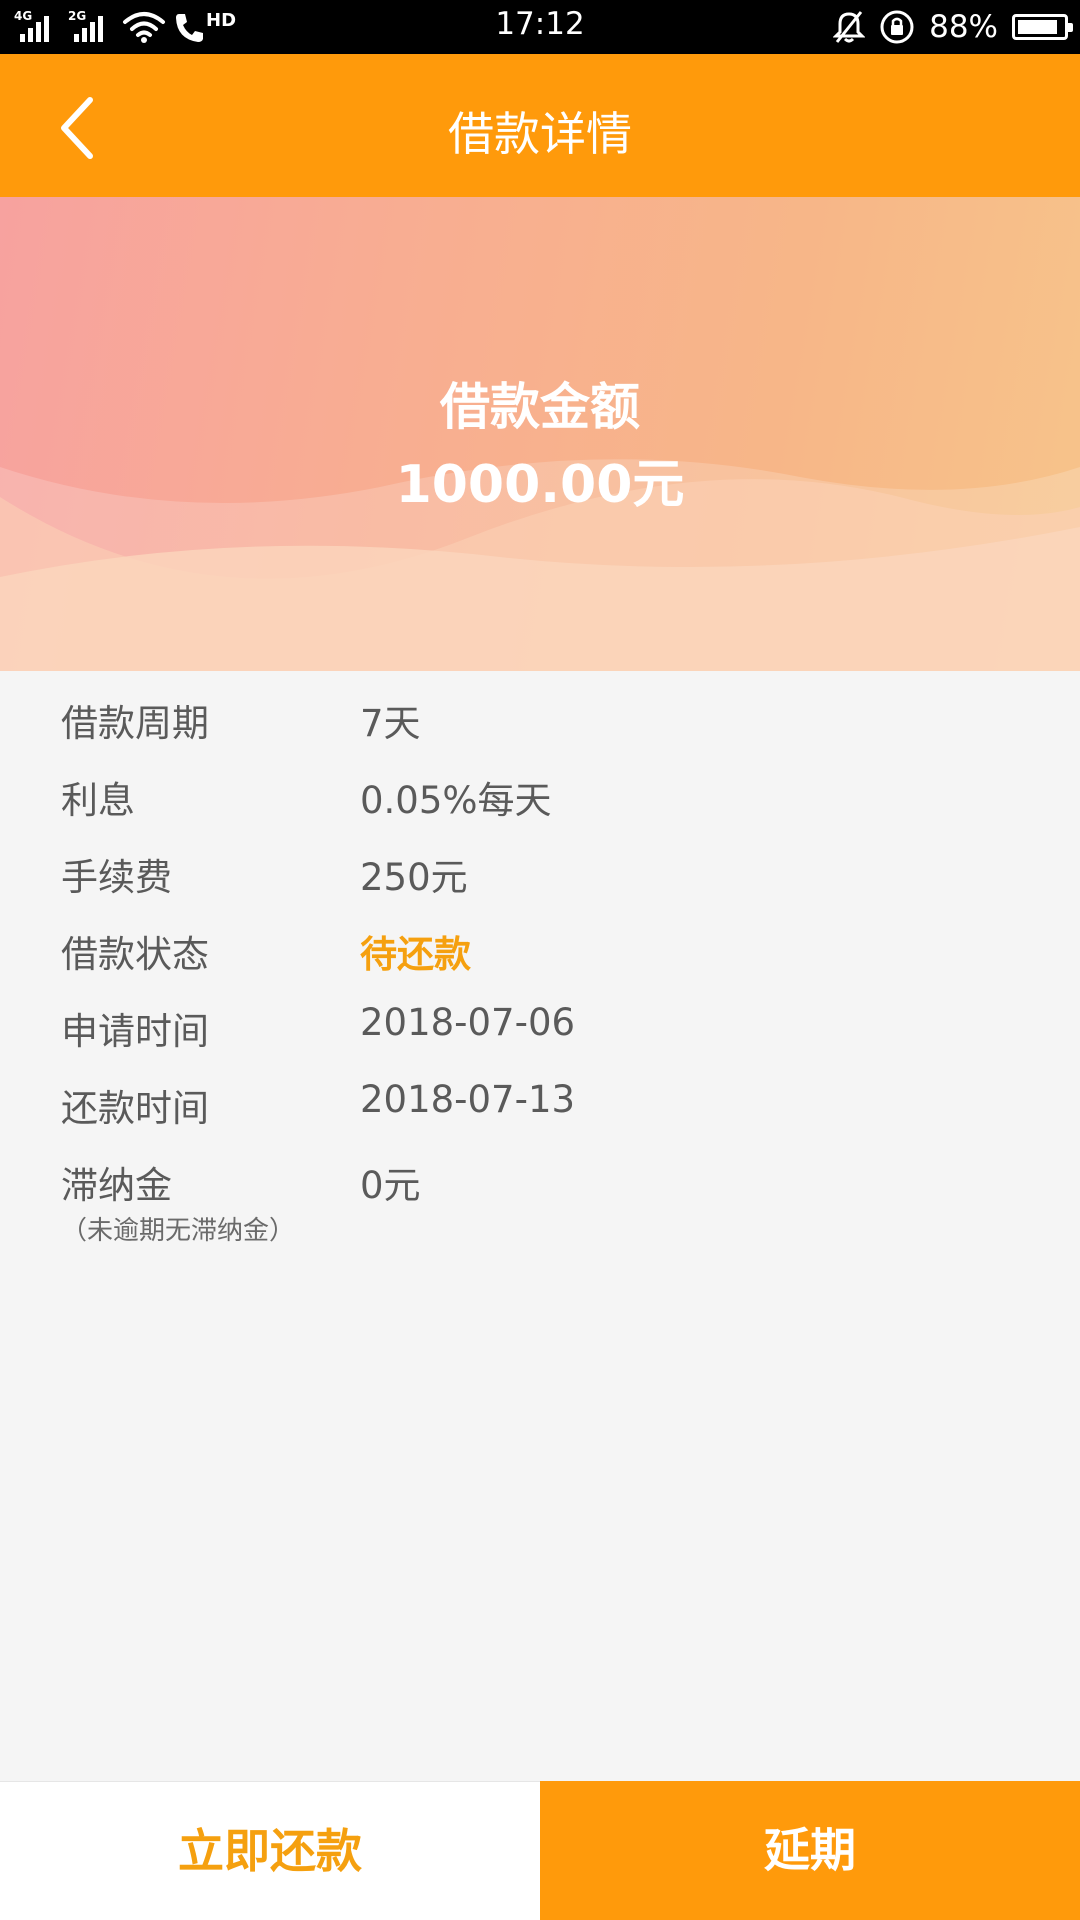 The width and height of the screenshot is (1080, 1920). I want to click on loan-amount-value: 1000.00元, so click(540, 485).